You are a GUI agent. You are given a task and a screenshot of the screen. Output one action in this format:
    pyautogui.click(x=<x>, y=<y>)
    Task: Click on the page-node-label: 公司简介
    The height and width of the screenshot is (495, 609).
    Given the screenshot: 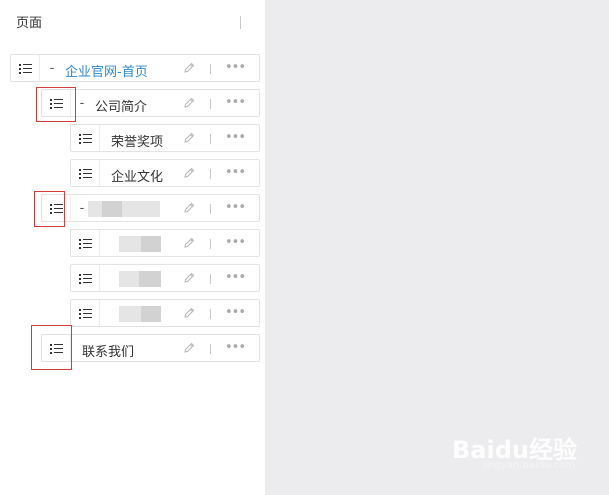 What is the action you would take?
    pyautogui.click(x=121, y=105)
    